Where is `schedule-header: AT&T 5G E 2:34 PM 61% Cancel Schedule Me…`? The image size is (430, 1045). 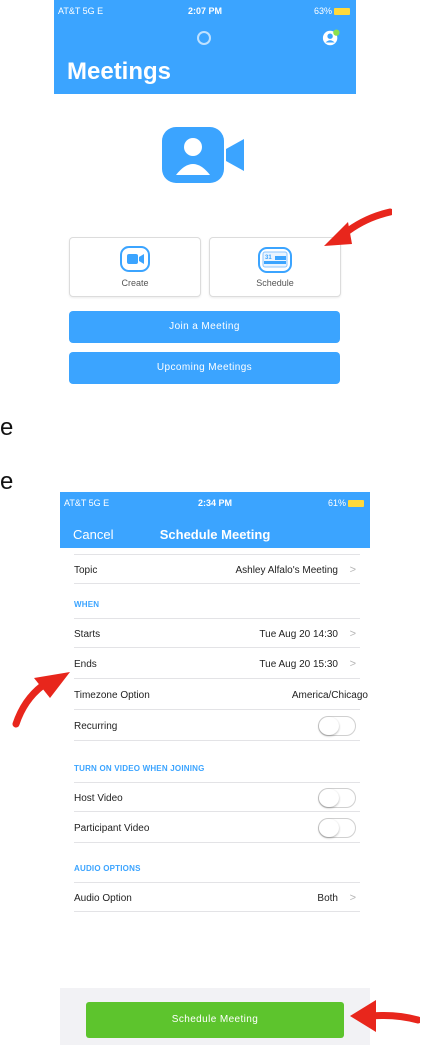
schedule-header: AT&T 5G E 2:34 PM 61% Cancel Schedule Me… is located at coordinates (215, 520).